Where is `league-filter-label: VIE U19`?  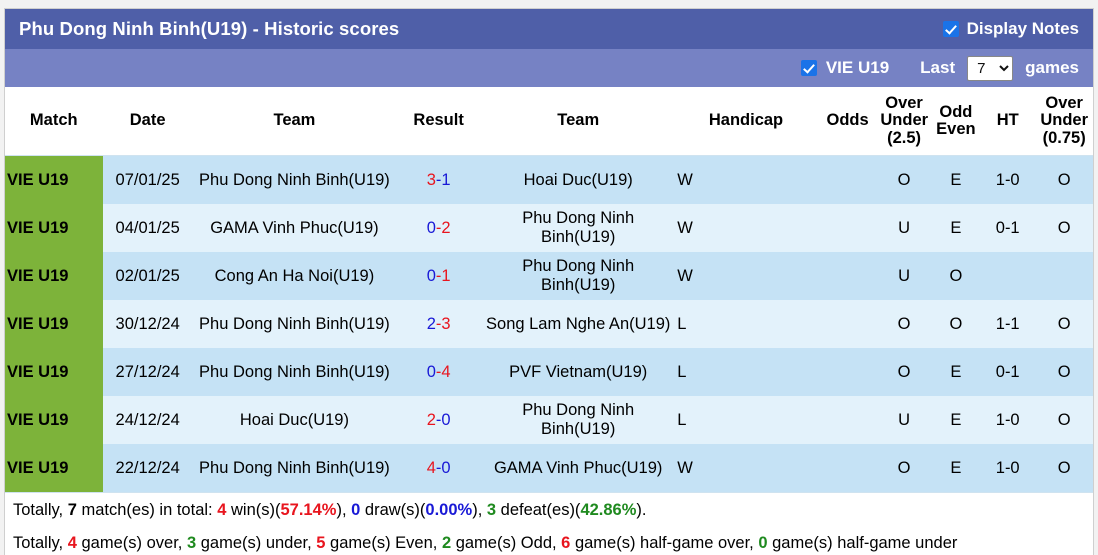 league-filter-label: VIE U19 is located at coordinates (857, 67).